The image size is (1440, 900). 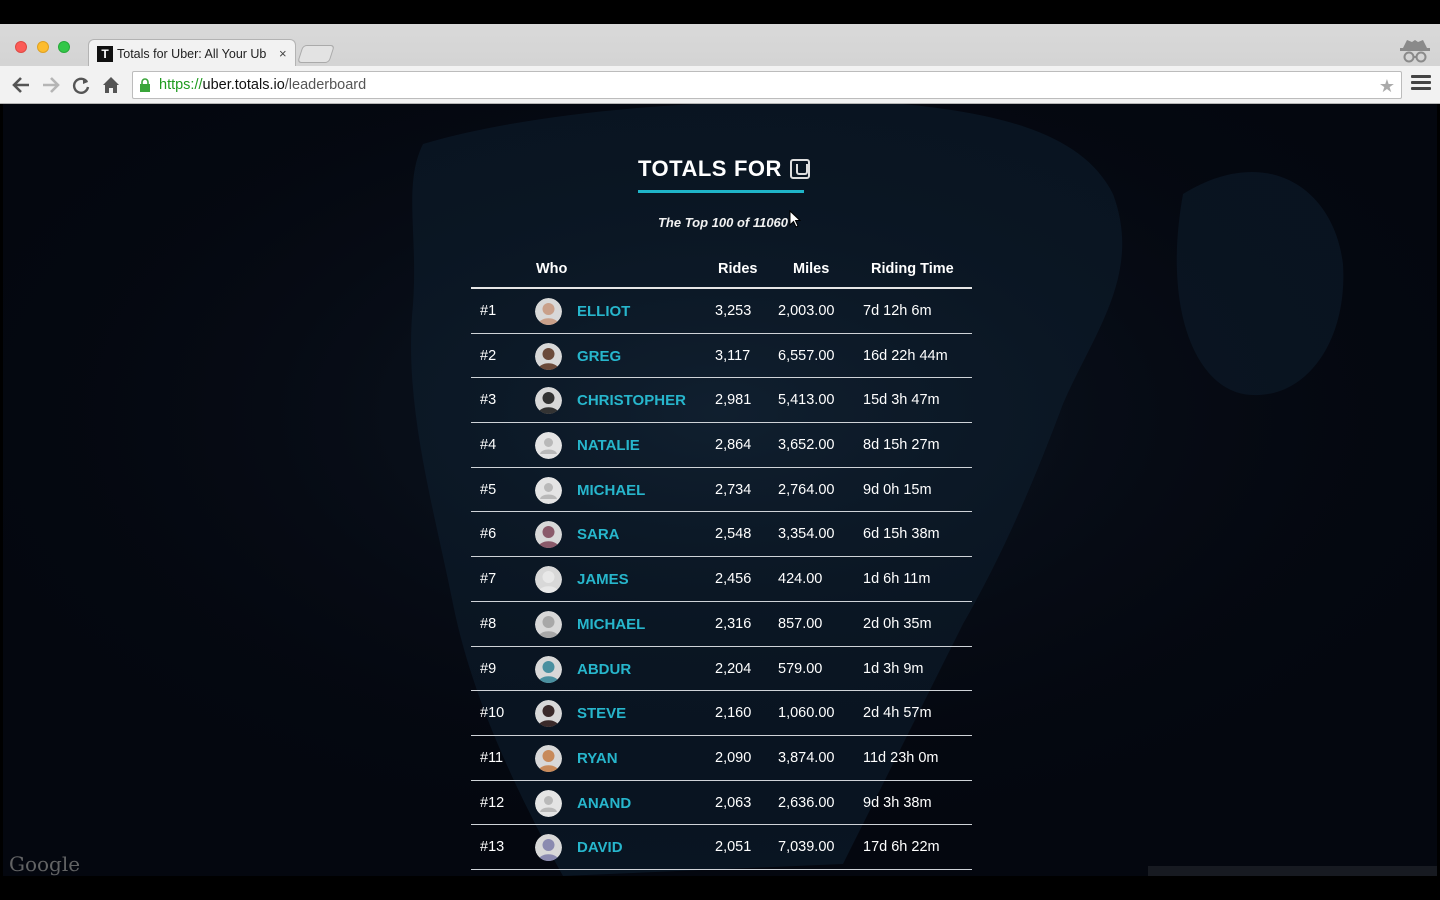 What do you see at coordinates (551, 269) in the screenshot?
I see `column-header-who: Who` at bounding box center [551, 269].